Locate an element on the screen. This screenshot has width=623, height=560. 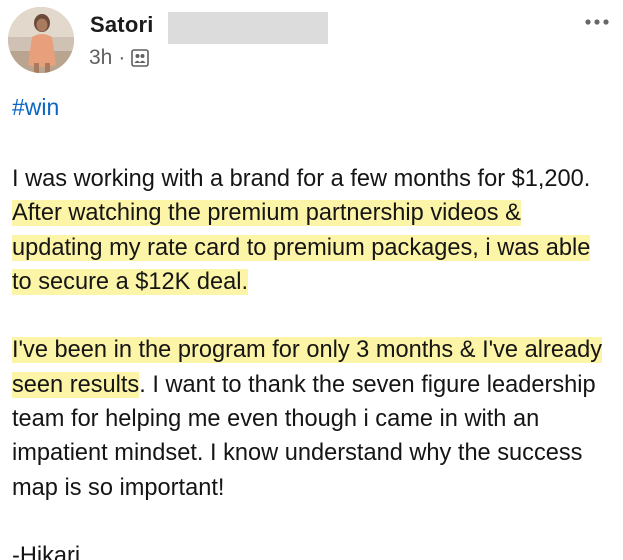
author-avatar is located at coordinates (41, 40).